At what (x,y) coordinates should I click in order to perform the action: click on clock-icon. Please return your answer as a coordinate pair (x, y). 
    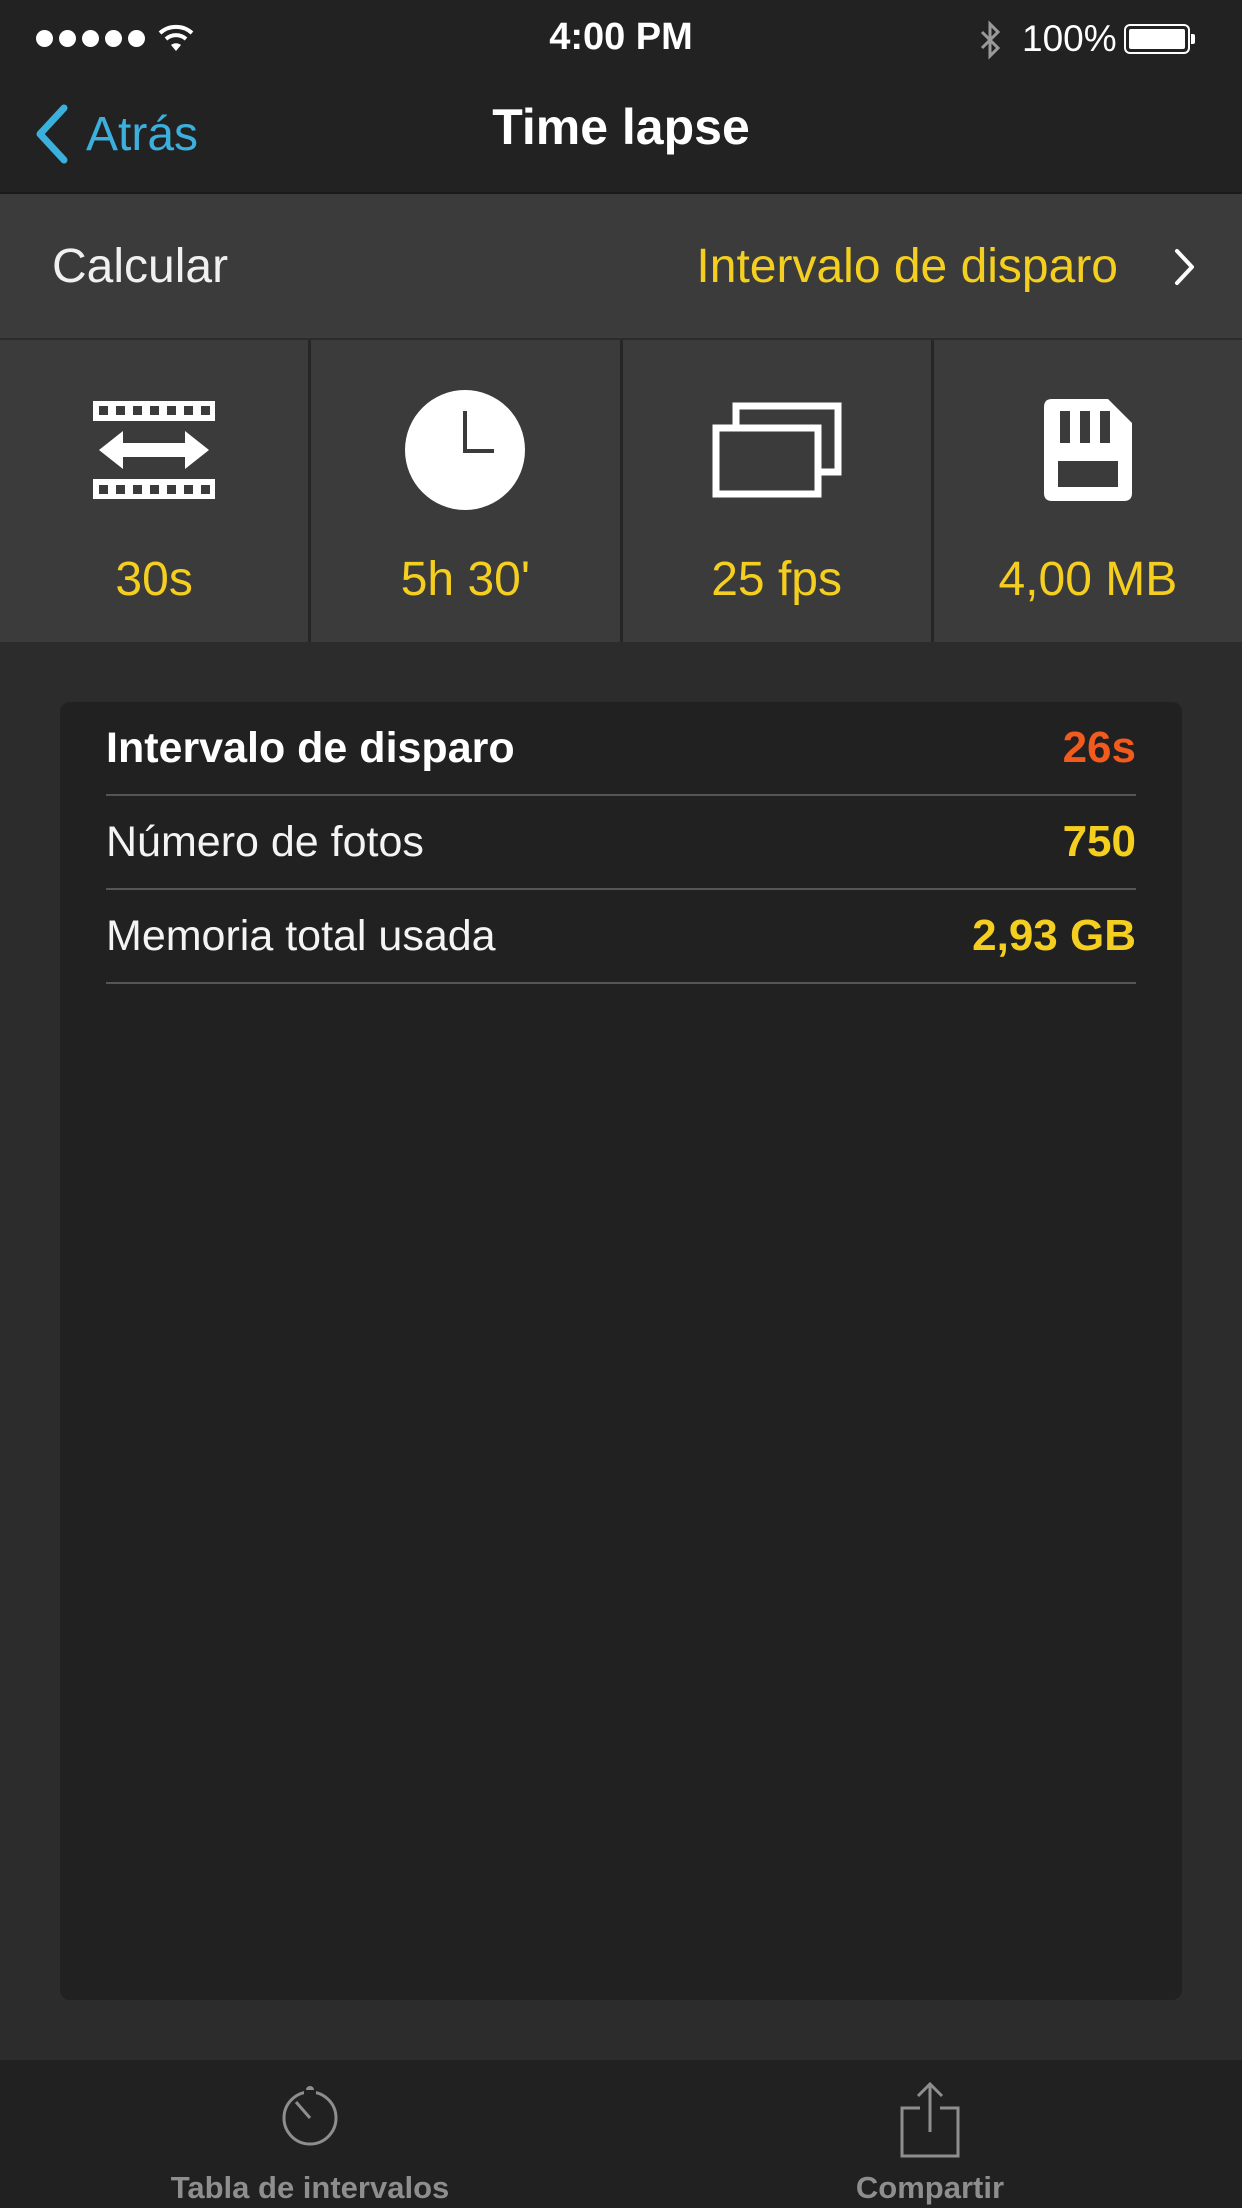
    Looking at the image, I should click on (465, 450).